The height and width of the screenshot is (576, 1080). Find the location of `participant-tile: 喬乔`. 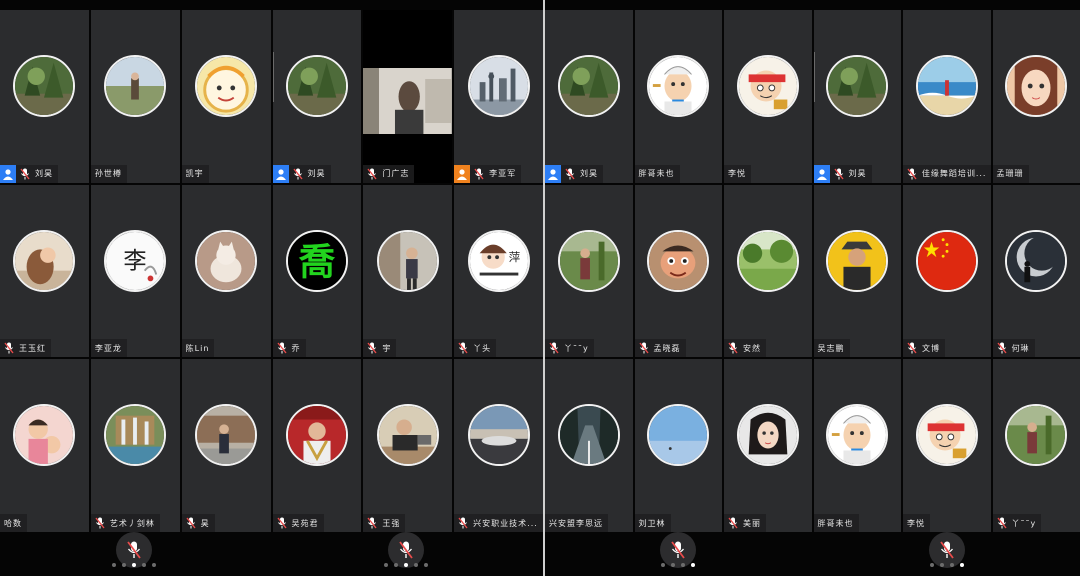

participant-tile: 喬乔 is located at coordinates (317, 271).